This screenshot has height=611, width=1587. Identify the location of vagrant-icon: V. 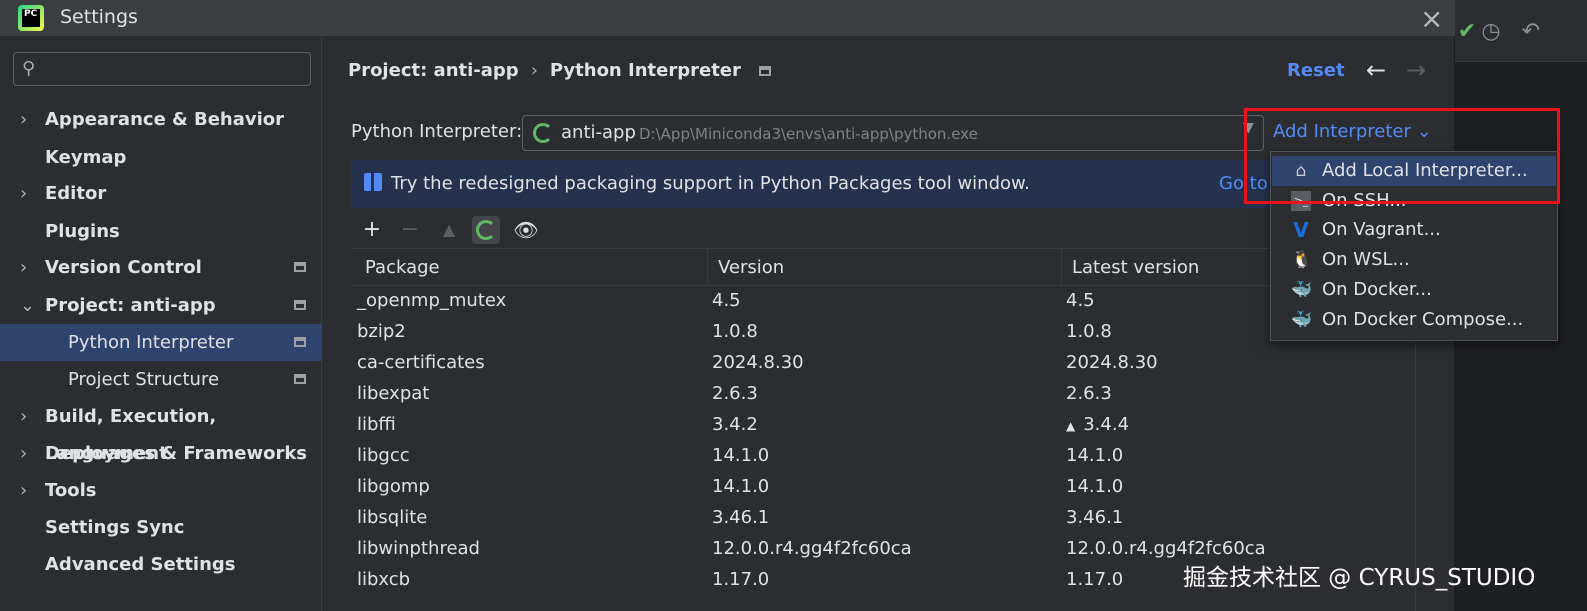
(1301, 230).